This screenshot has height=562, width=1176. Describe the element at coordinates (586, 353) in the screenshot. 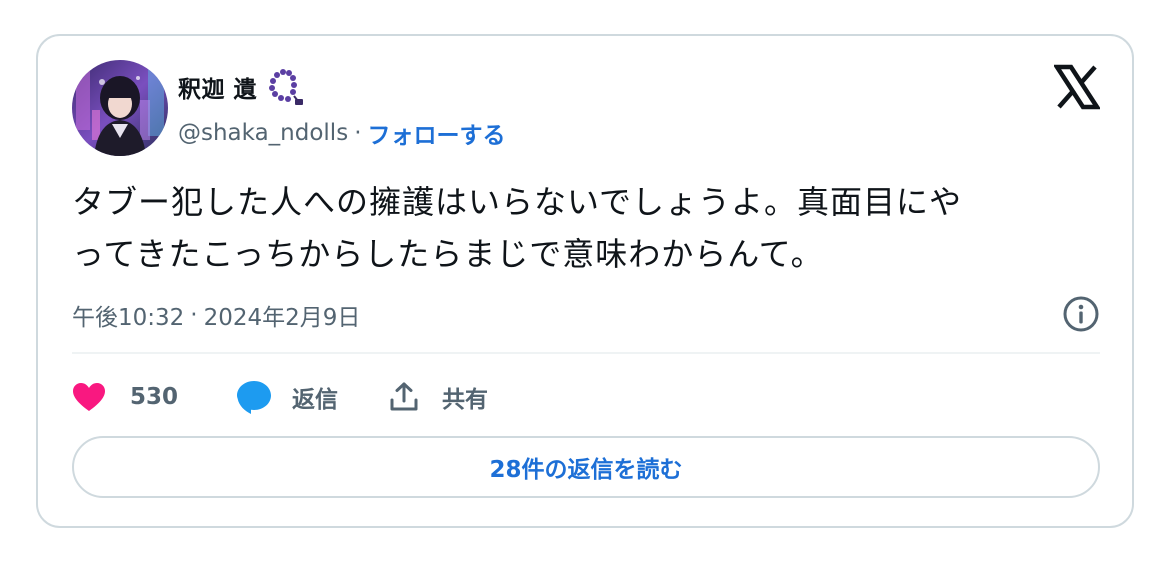

I see `divider` at that location.